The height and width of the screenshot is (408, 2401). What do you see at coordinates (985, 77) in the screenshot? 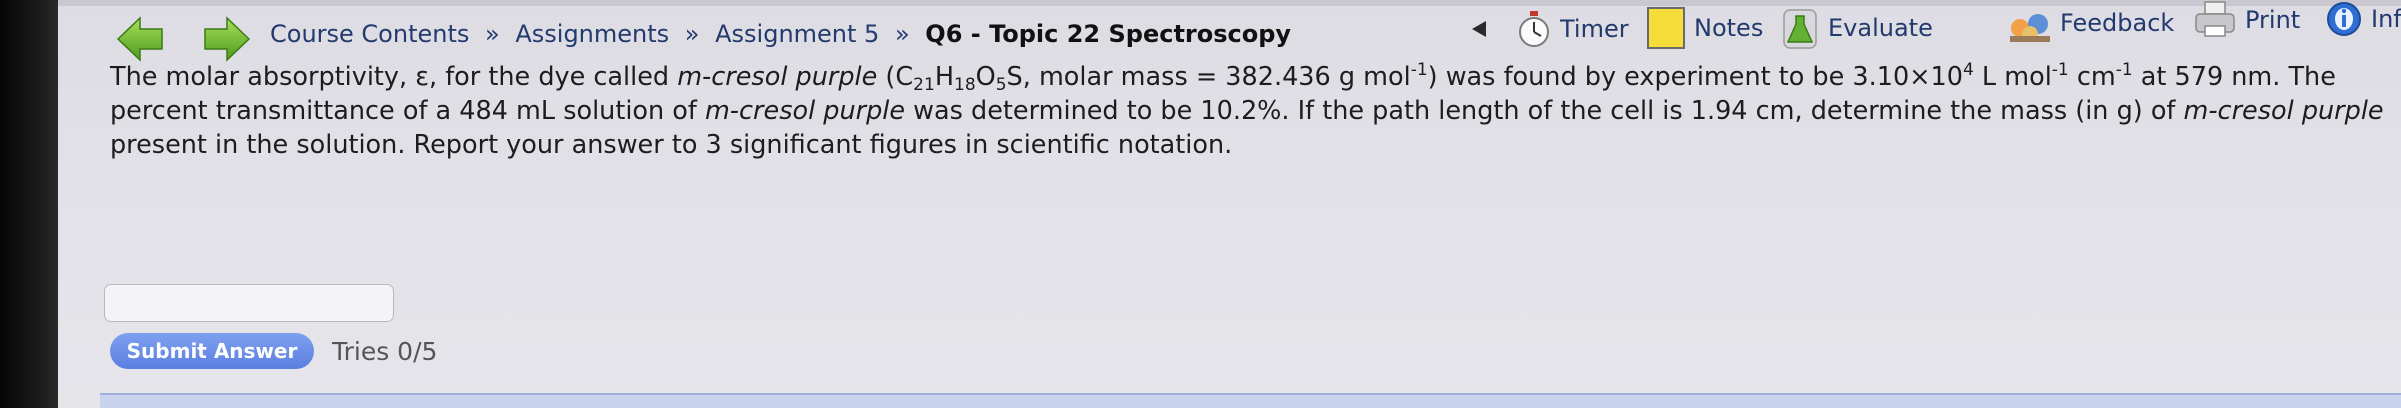
I see `formula-o: O` at bounding box center [985, 77].